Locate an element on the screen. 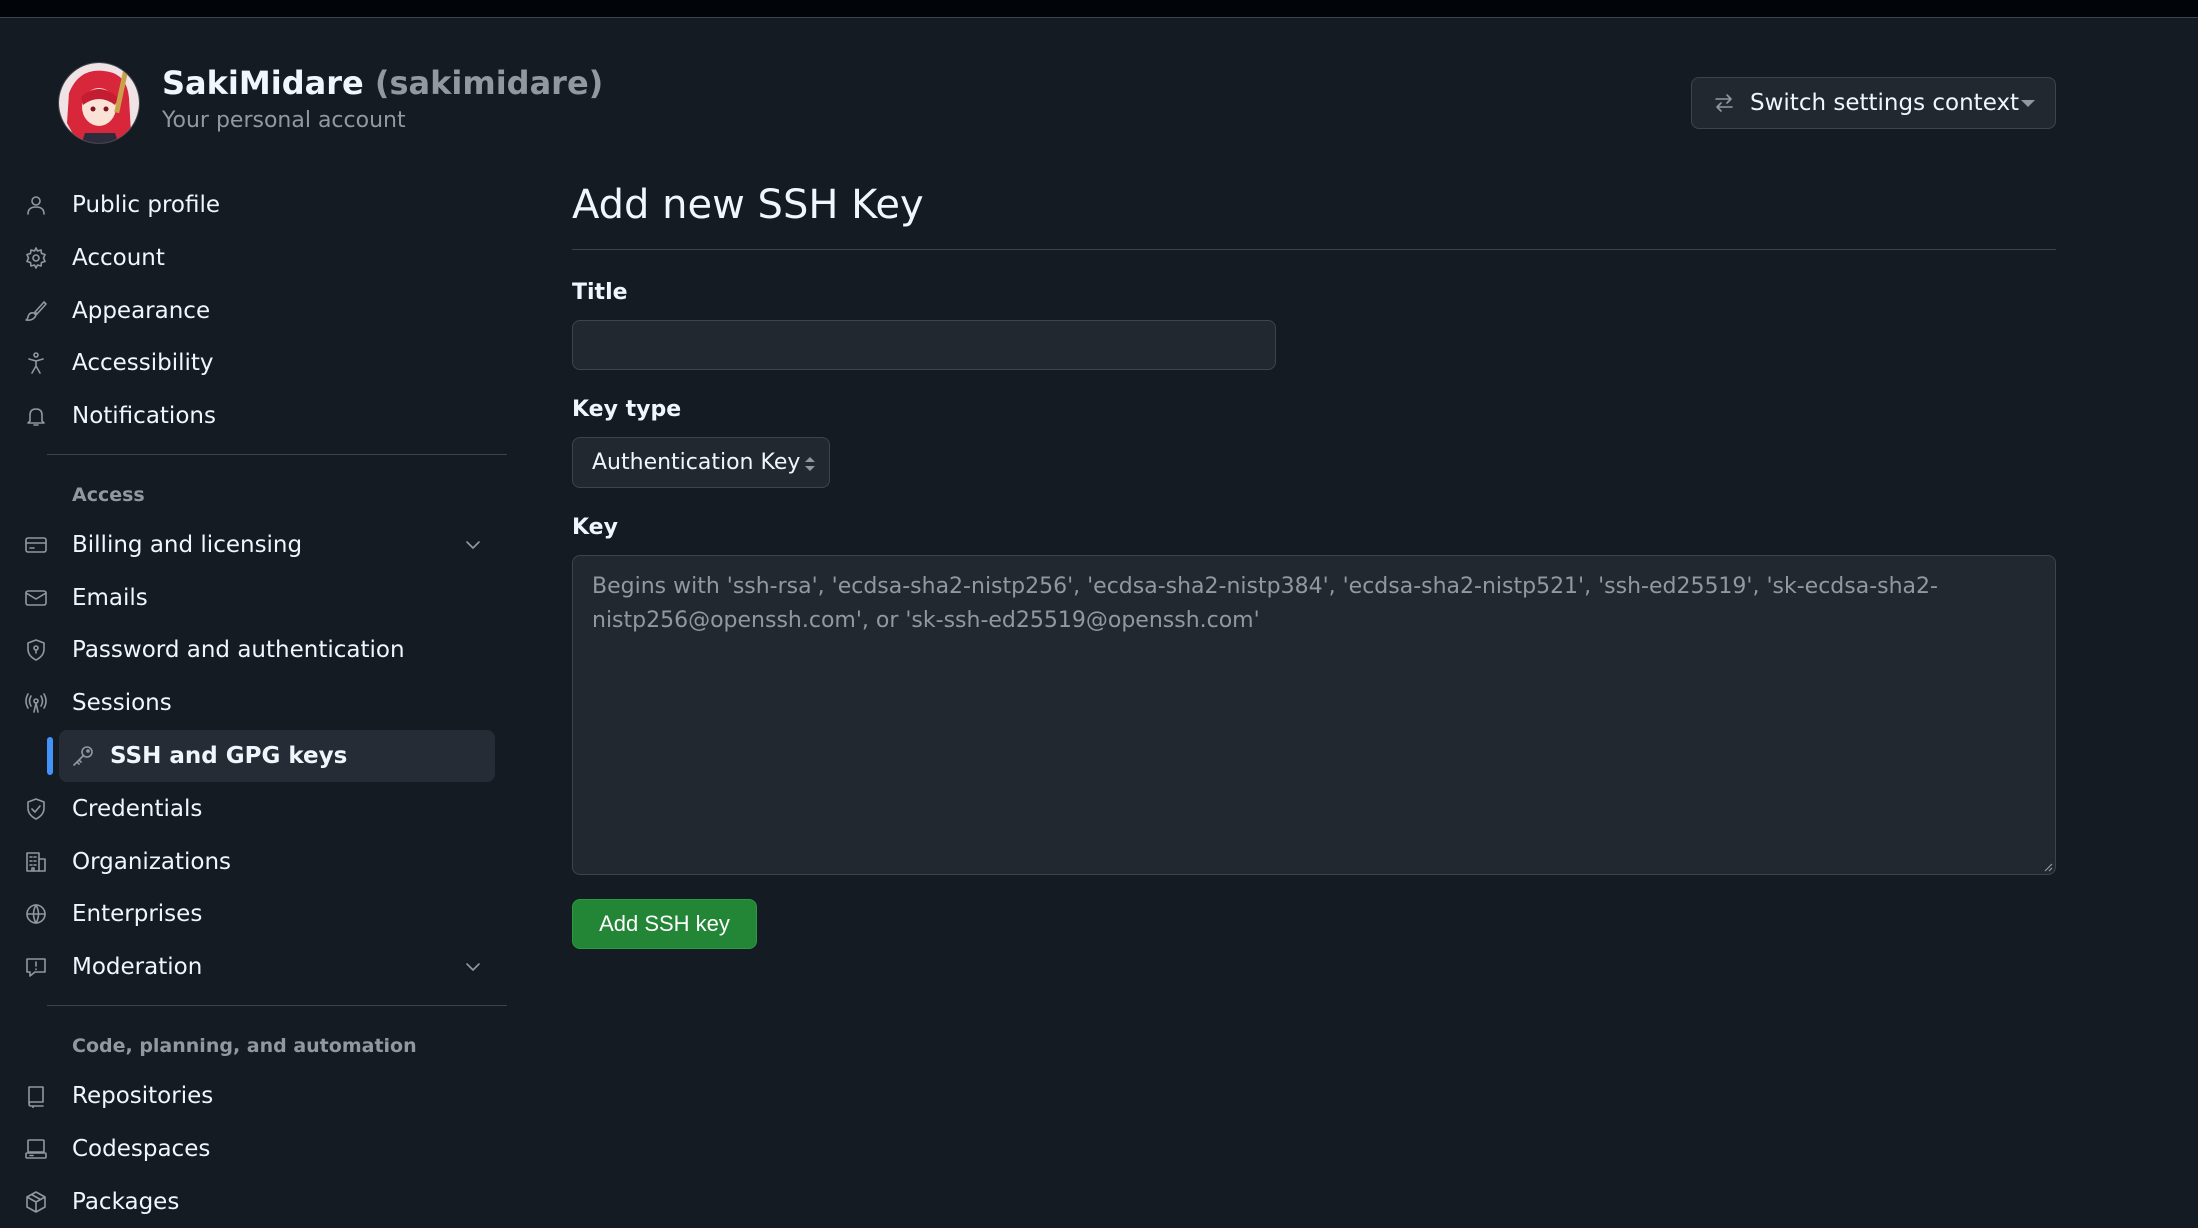  sidebar-item-ssh-gpg-keys: SSH and GPG keys is located at coordinates (277, 756).